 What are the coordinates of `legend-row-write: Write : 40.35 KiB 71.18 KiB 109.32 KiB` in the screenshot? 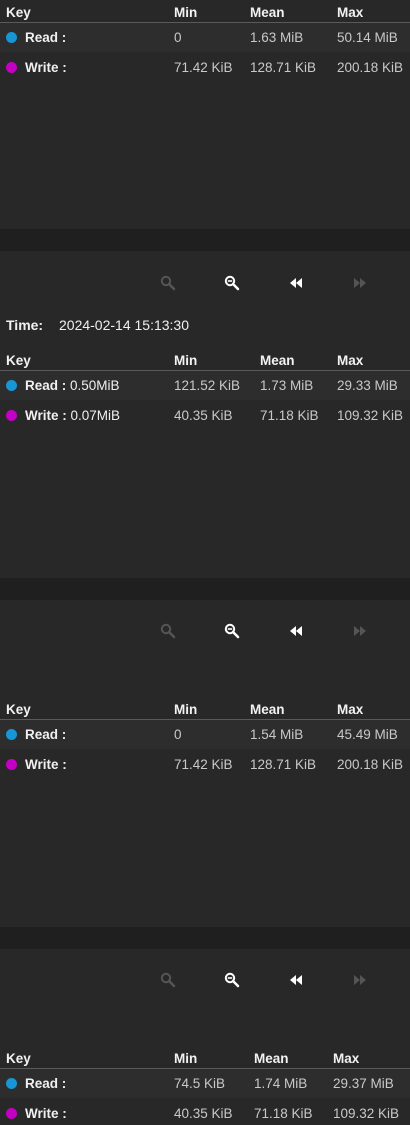 It's located at (205, 1111).